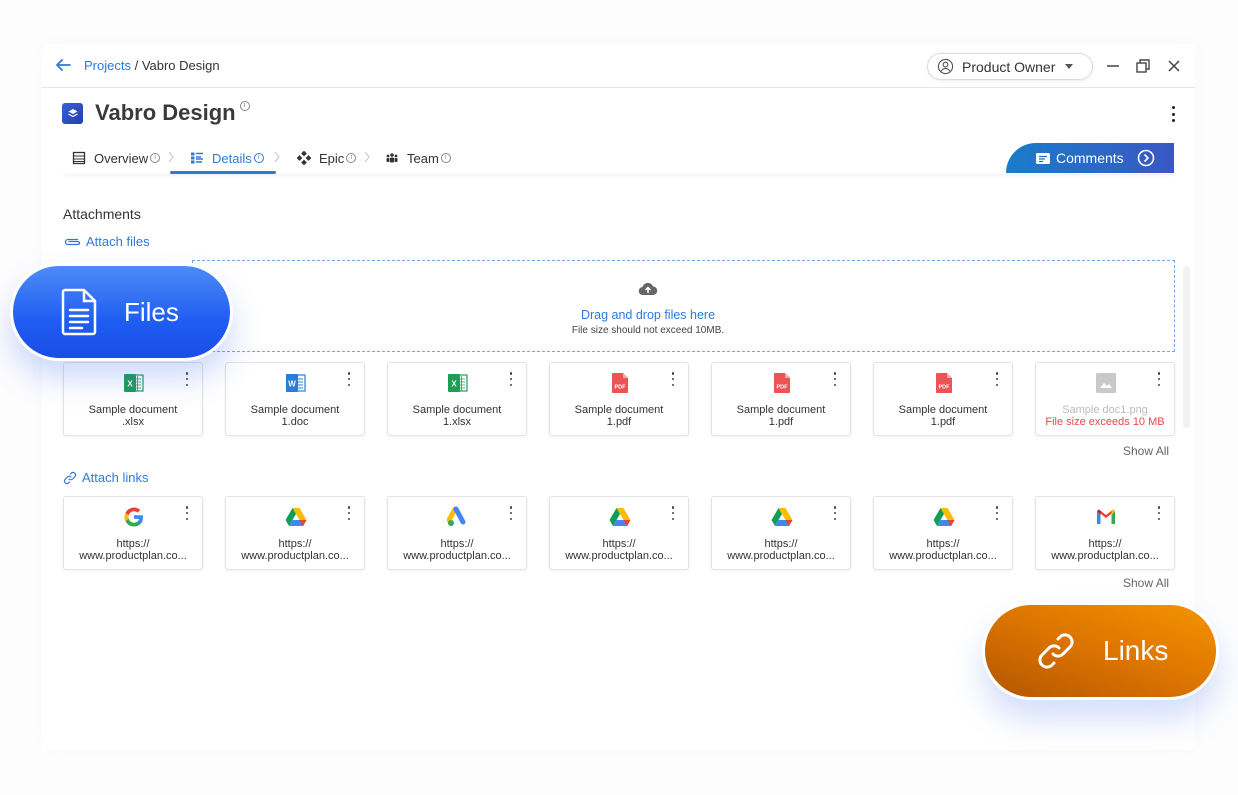 The width and height of the screenshot is (1238, 795). I want to click on file-card: X Sample document 1.xlsx, so click(457, 399).